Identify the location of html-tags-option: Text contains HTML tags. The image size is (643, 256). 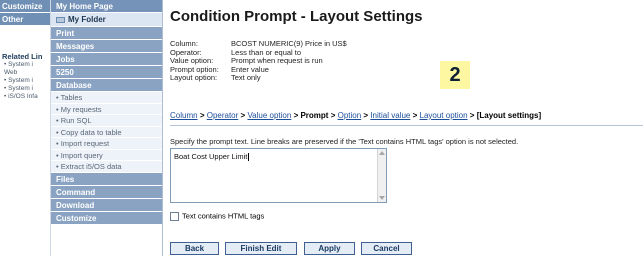
(217, 216).